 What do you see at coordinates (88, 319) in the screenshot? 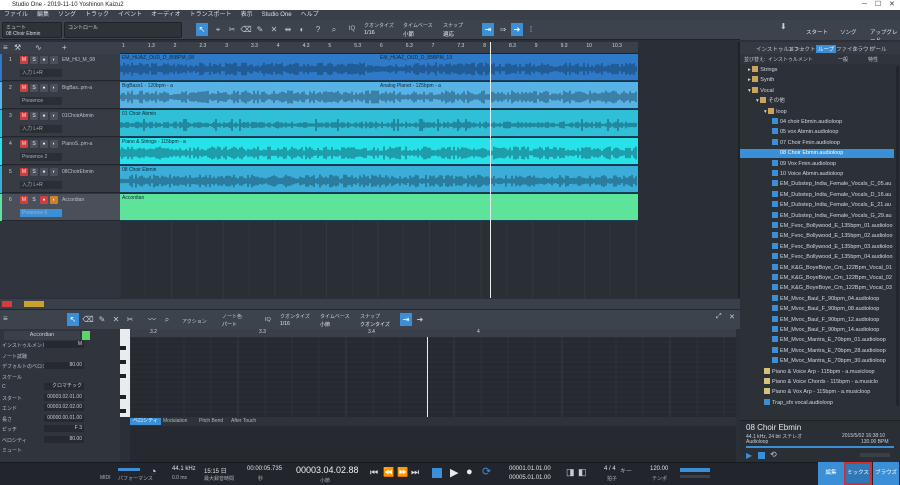
I see `editor-eraser-icon: ⌫` at bounding box center [88, 319].